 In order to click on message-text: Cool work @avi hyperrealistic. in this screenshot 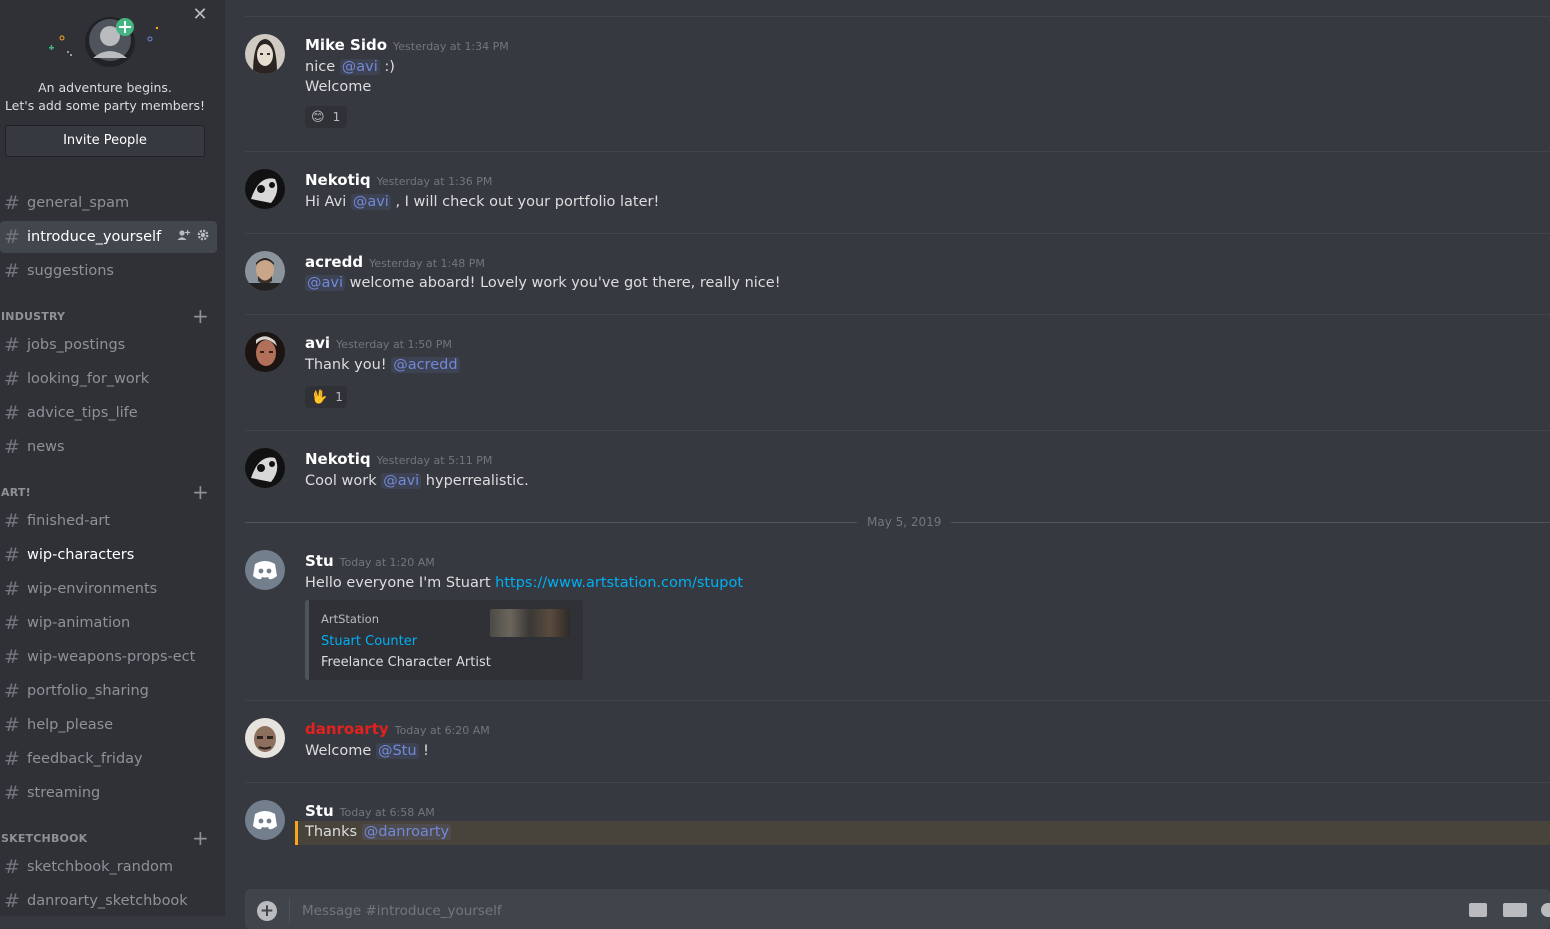, I will do `click(417, 481)`.